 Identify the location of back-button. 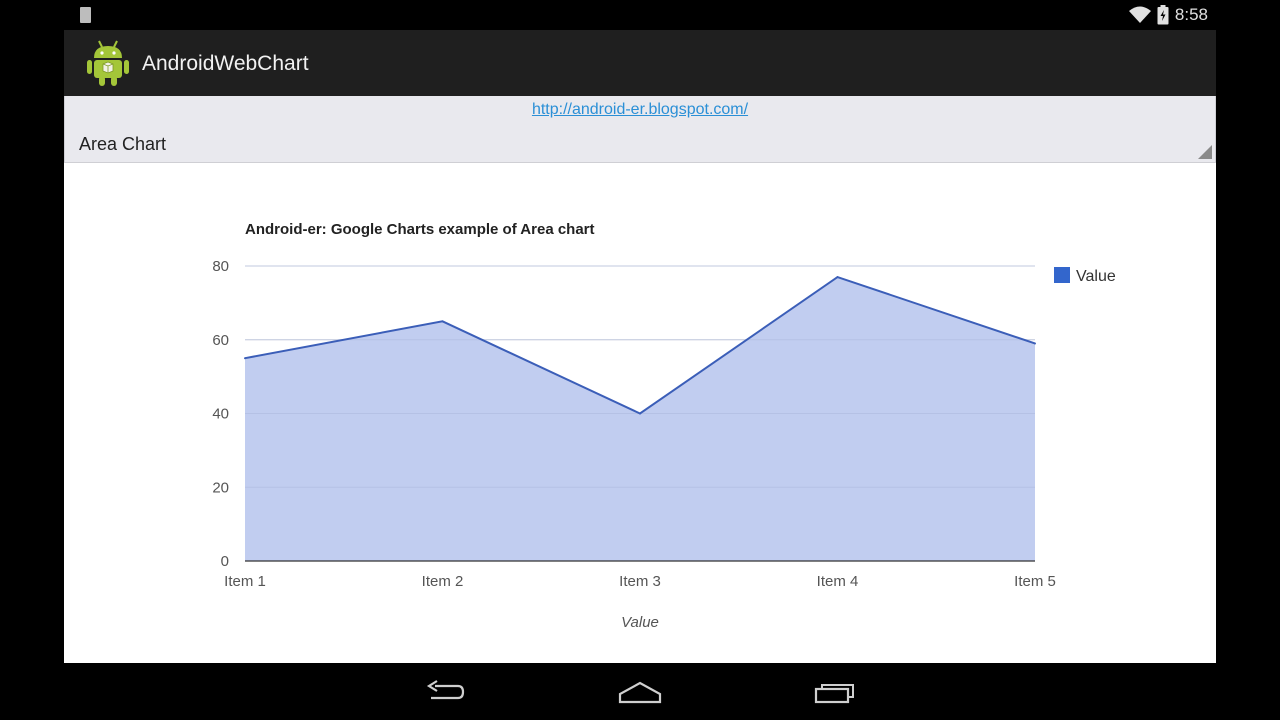
(445, 692).